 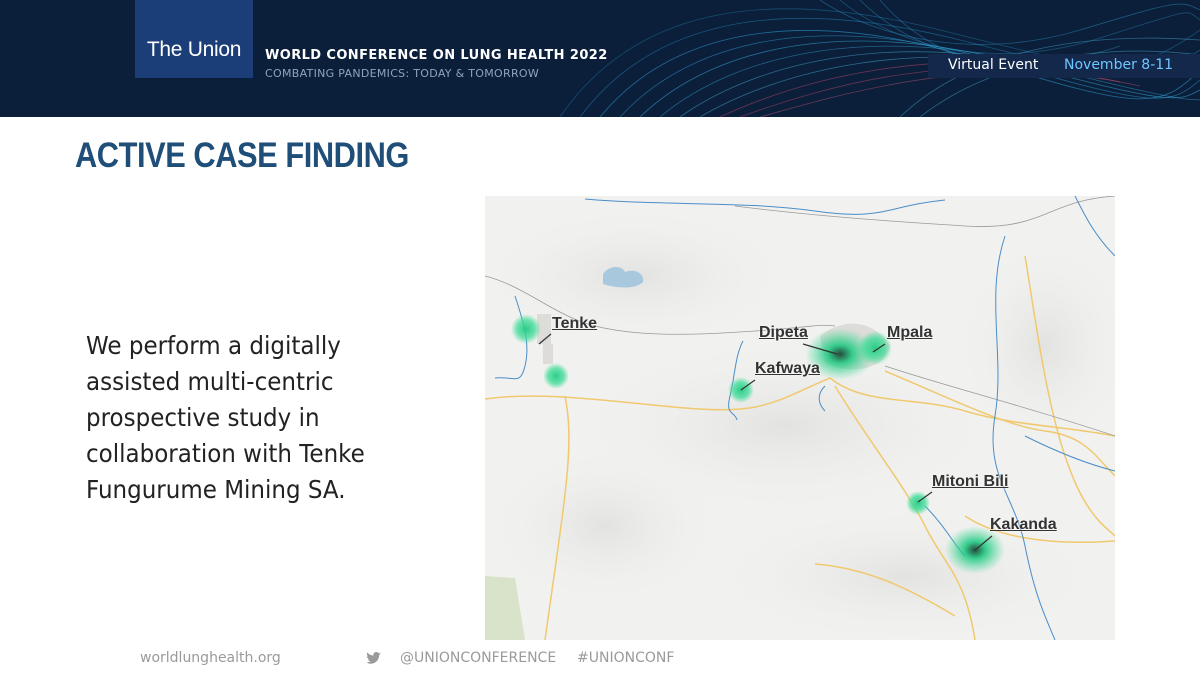 I want to click on conference-subtitle: COMBATING PANDEMICS: TODAY & TOMORROW, so click(x=402, y=73).